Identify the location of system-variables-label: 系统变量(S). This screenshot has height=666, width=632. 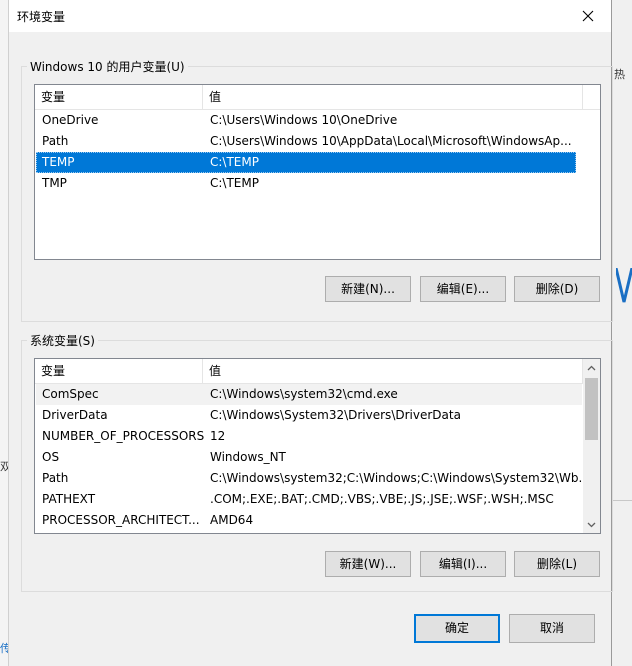
(62, 340).